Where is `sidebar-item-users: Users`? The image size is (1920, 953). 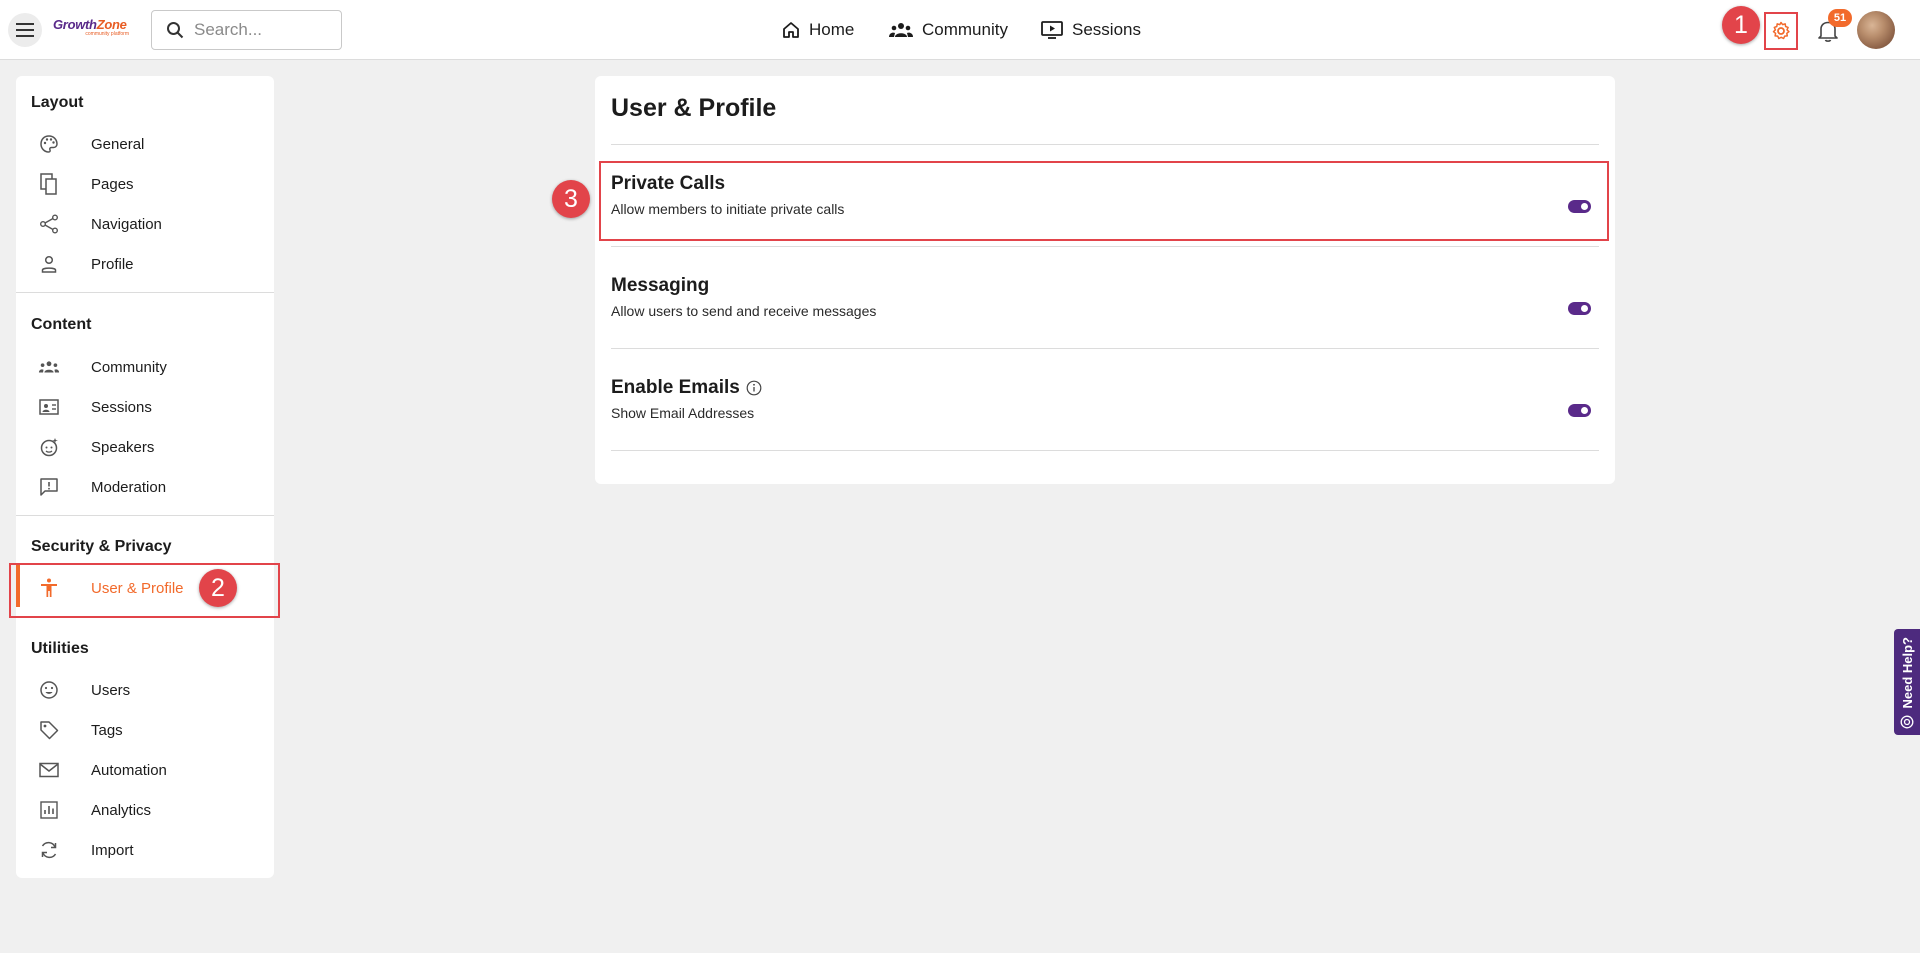
sidebar-item-users: Users is located at coordinates (145, 690).